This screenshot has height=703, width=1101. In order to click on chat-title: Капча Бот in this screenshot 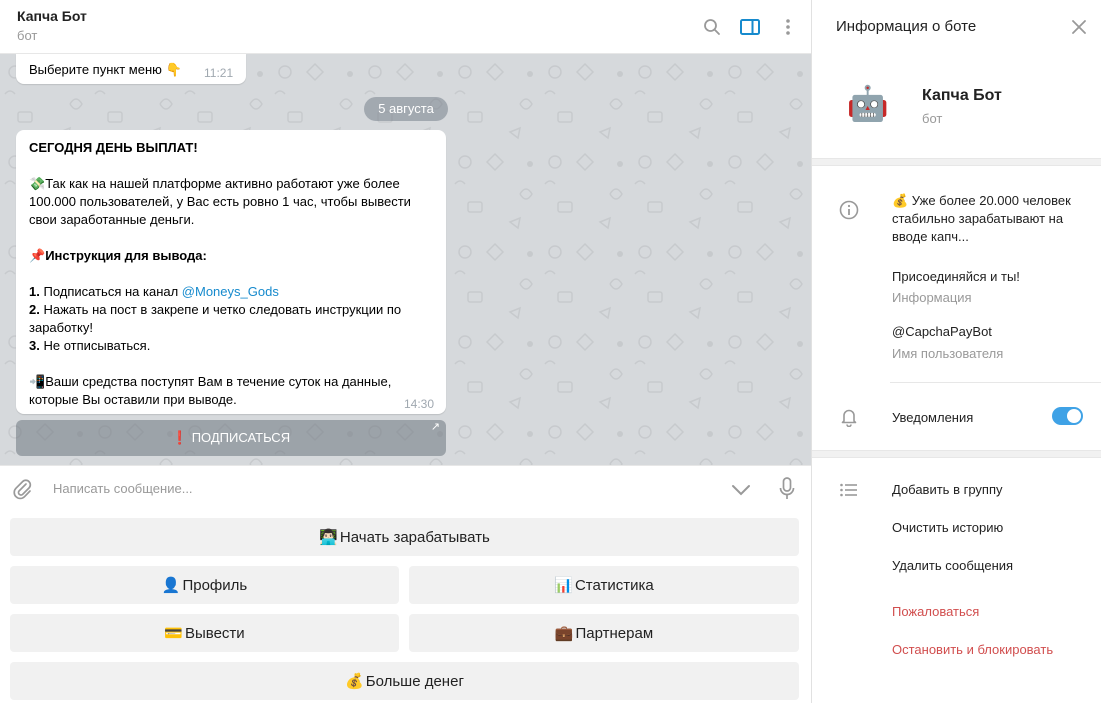, I will do `click(52, 16)`.